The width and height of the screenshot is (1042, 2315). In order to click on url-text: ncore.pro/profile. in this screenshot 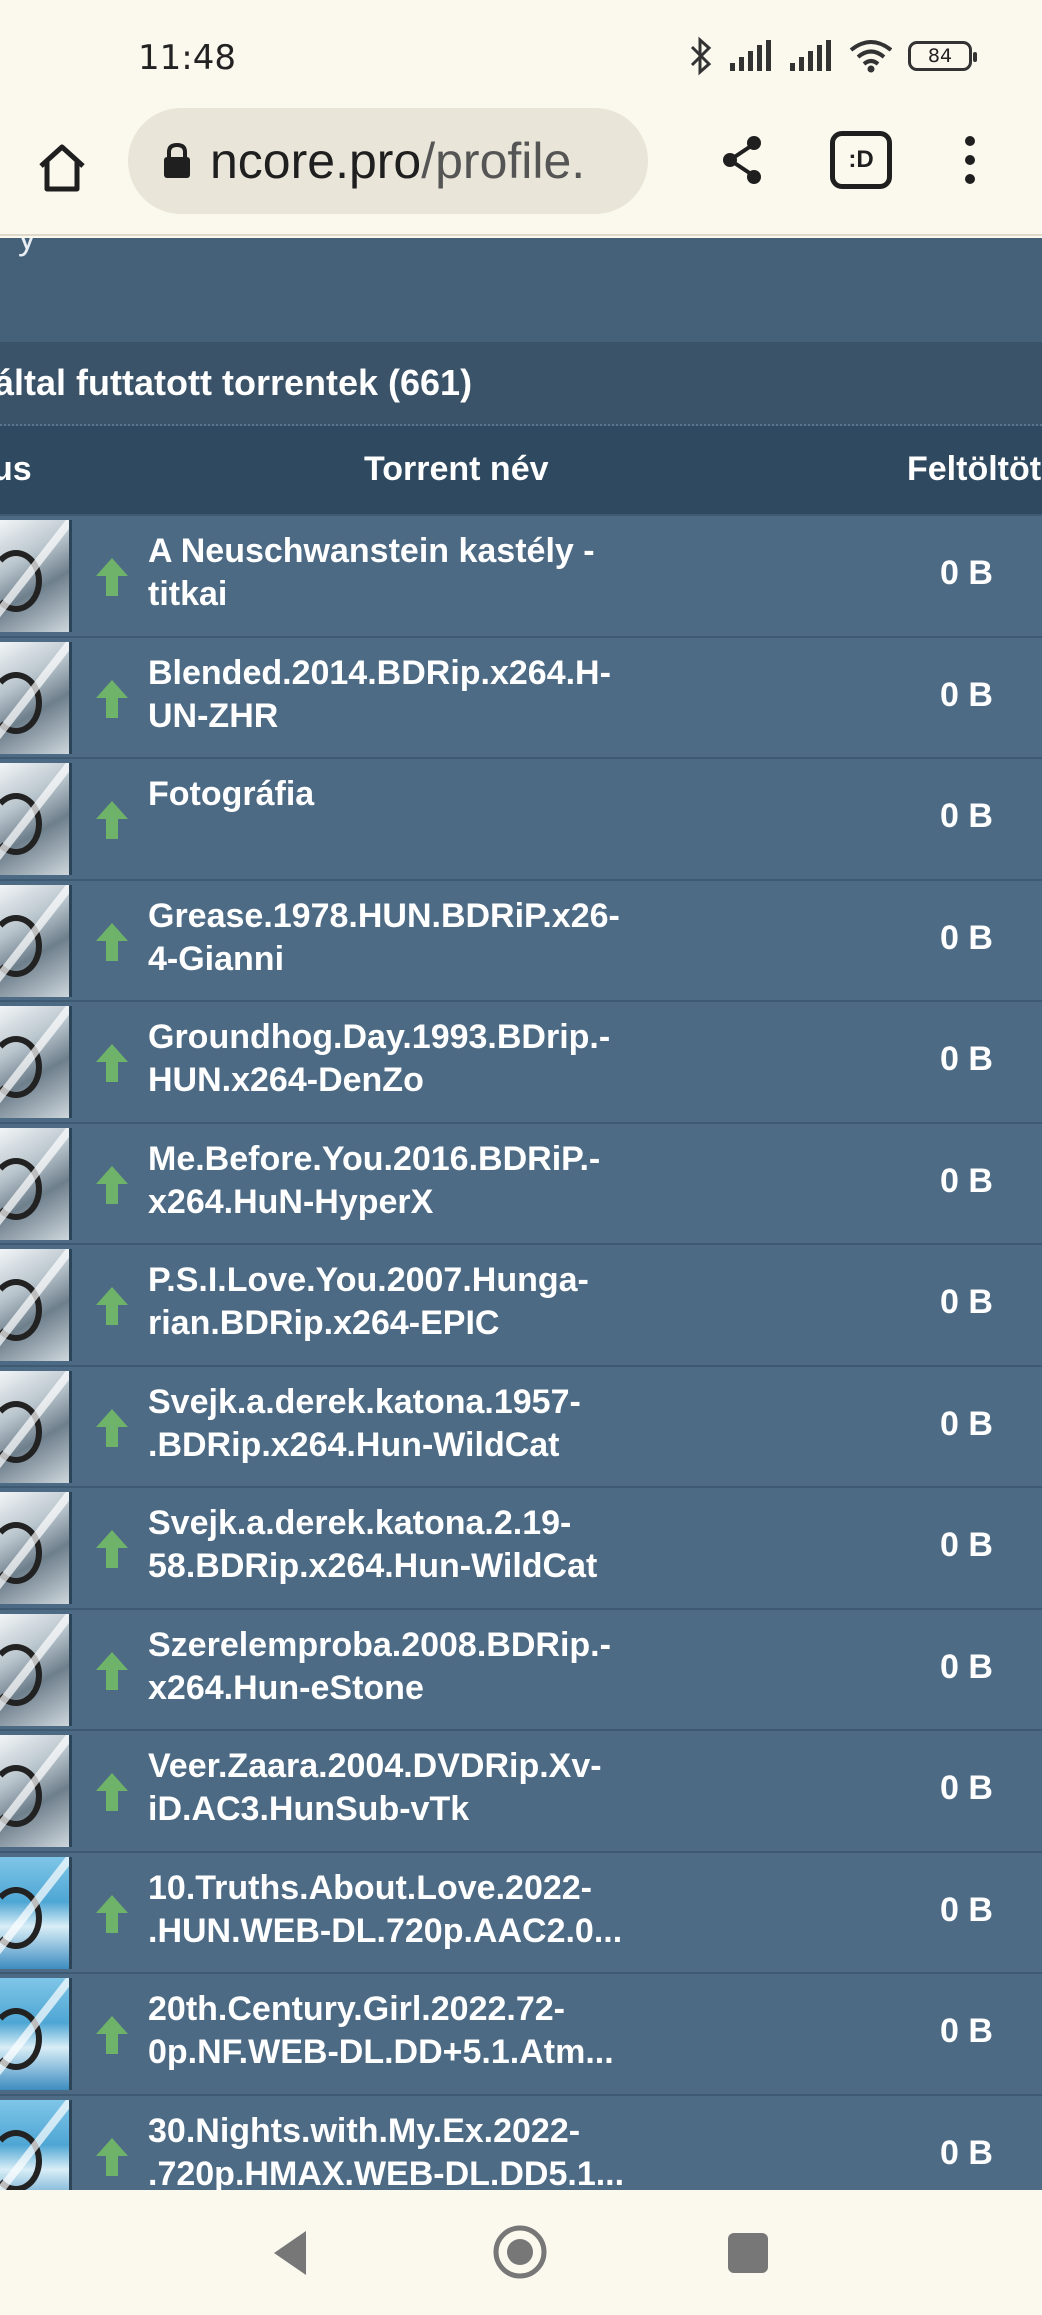, I will do `click(397, 161)`.